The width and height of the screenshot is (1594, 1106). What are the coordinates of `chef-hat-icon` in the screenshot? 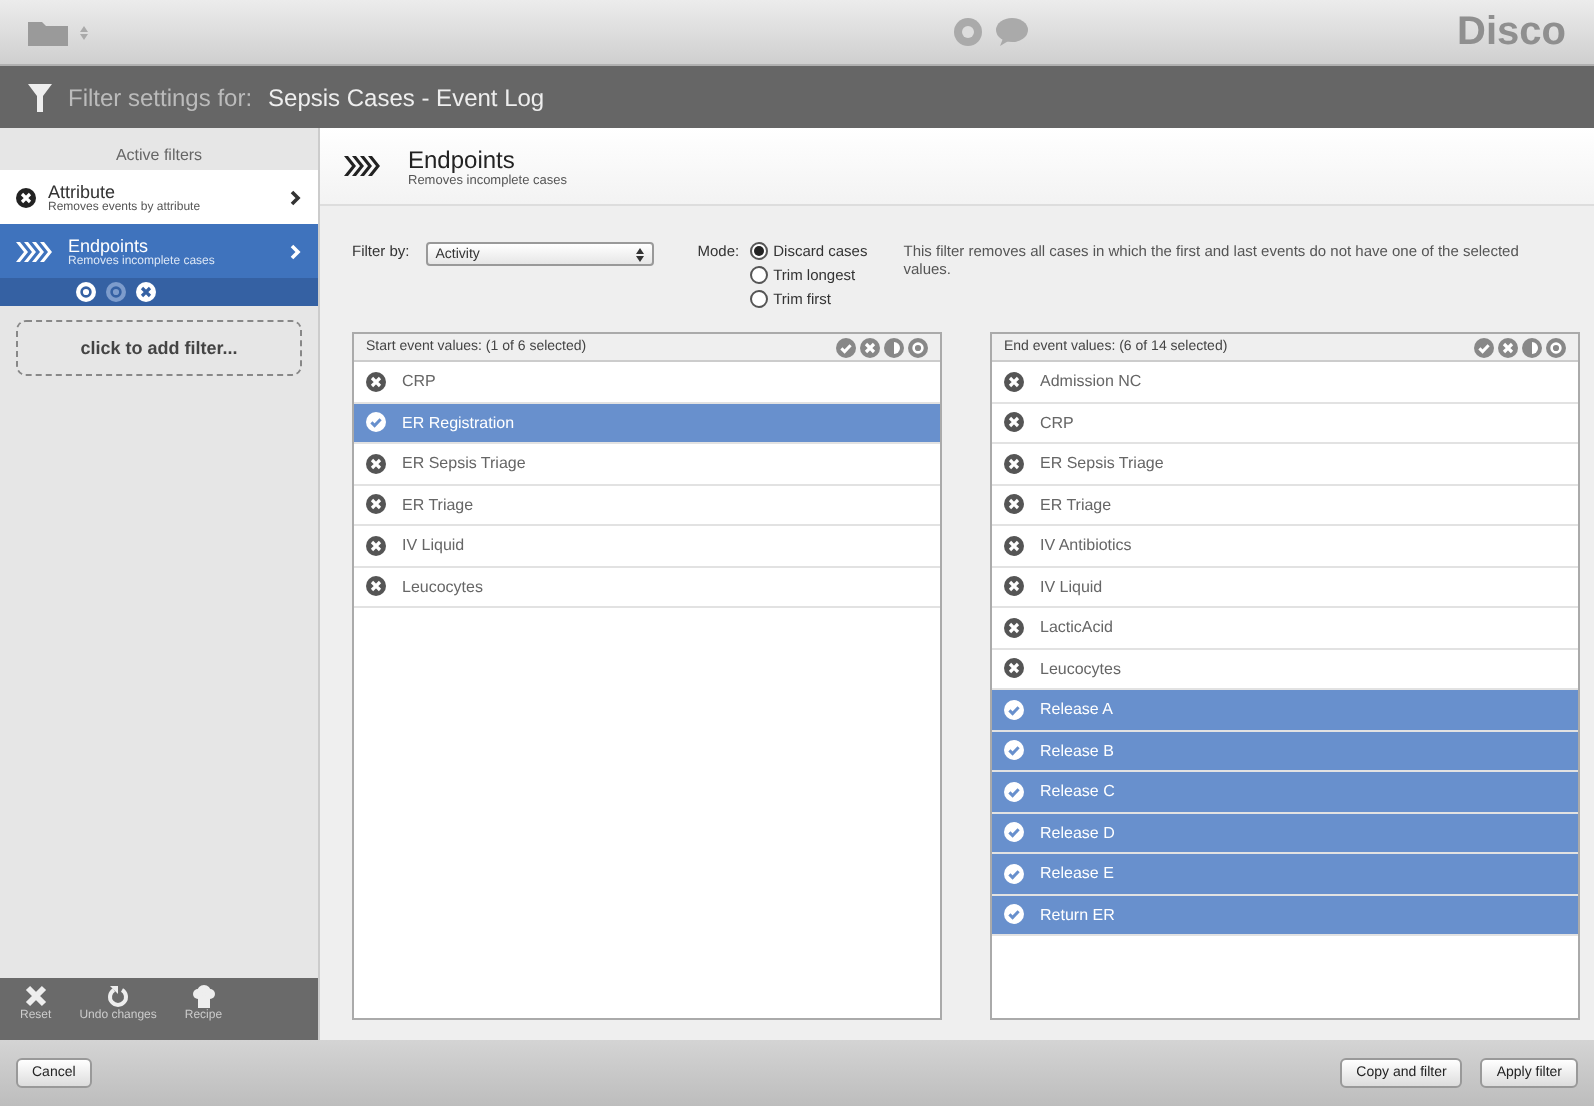 It's located at (203, 996).